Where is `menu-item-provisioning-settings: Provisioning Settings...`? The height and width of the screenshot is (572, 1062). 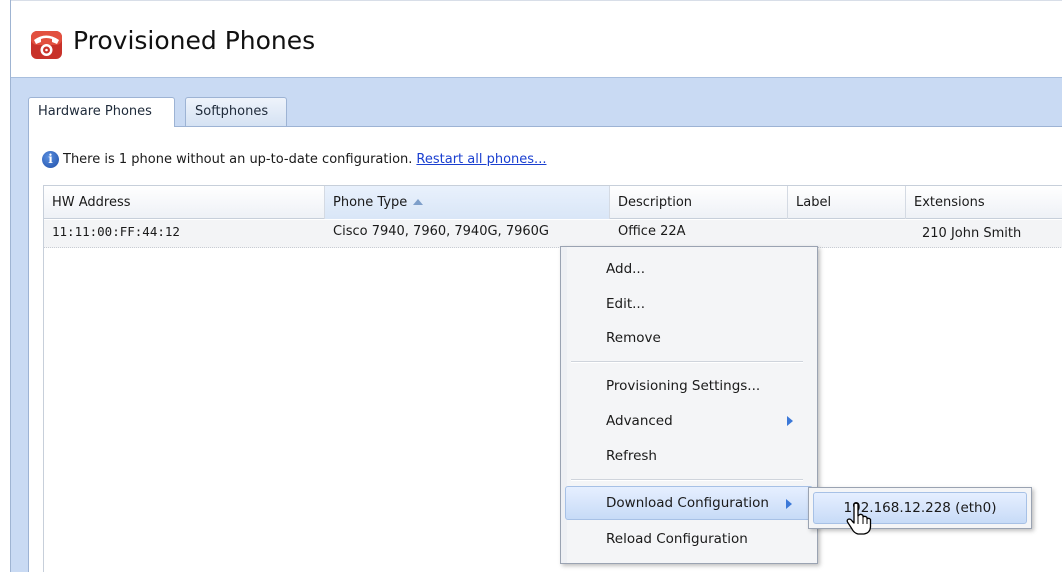
menu-item-provisioning-settings: Provisioning Settings... is located at coordinates (689, 386).